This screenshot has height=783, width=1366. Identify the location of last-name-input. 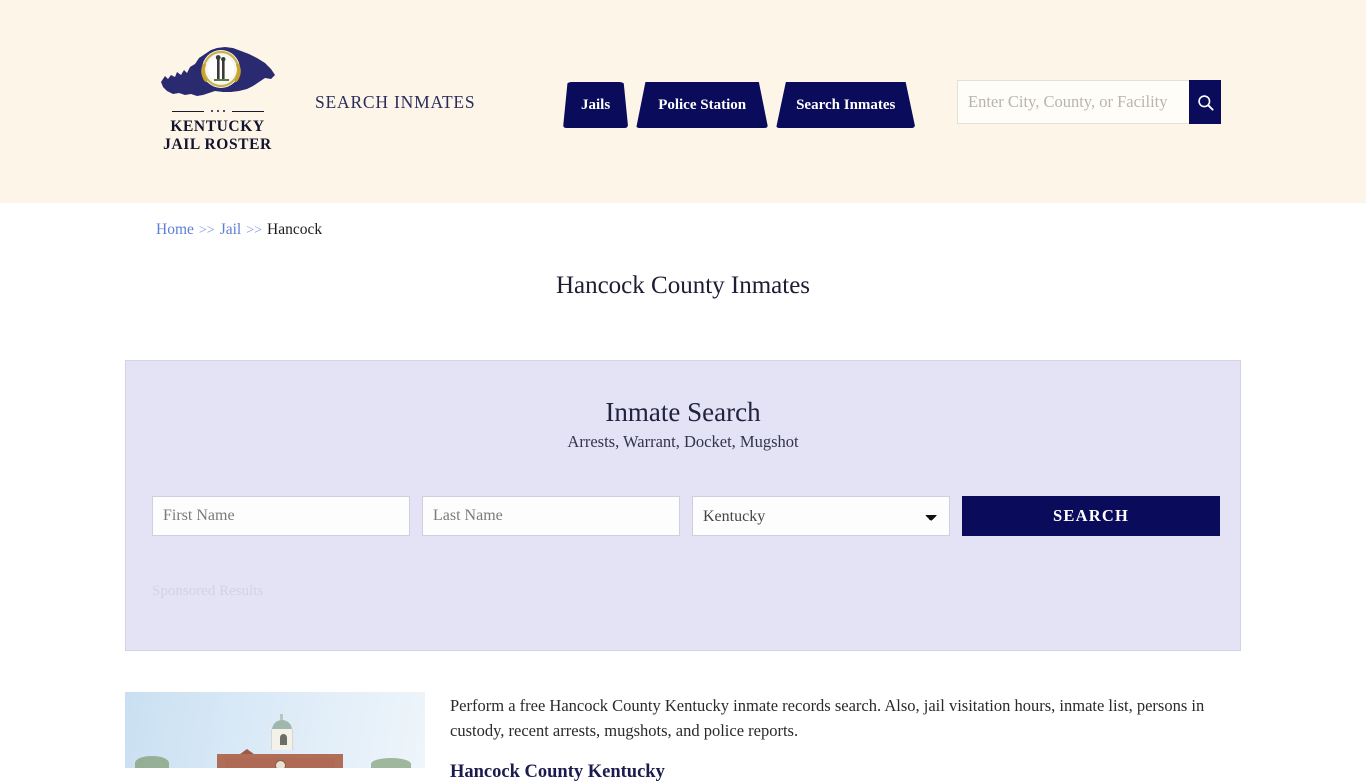
(551, 516).